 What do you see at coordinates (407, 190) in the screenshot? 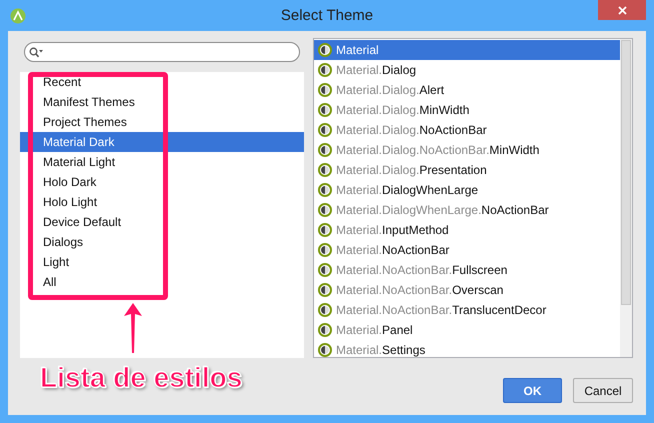
I see `theme-name: Material.DialogWhenLarge` at bounding box center [407, 190].